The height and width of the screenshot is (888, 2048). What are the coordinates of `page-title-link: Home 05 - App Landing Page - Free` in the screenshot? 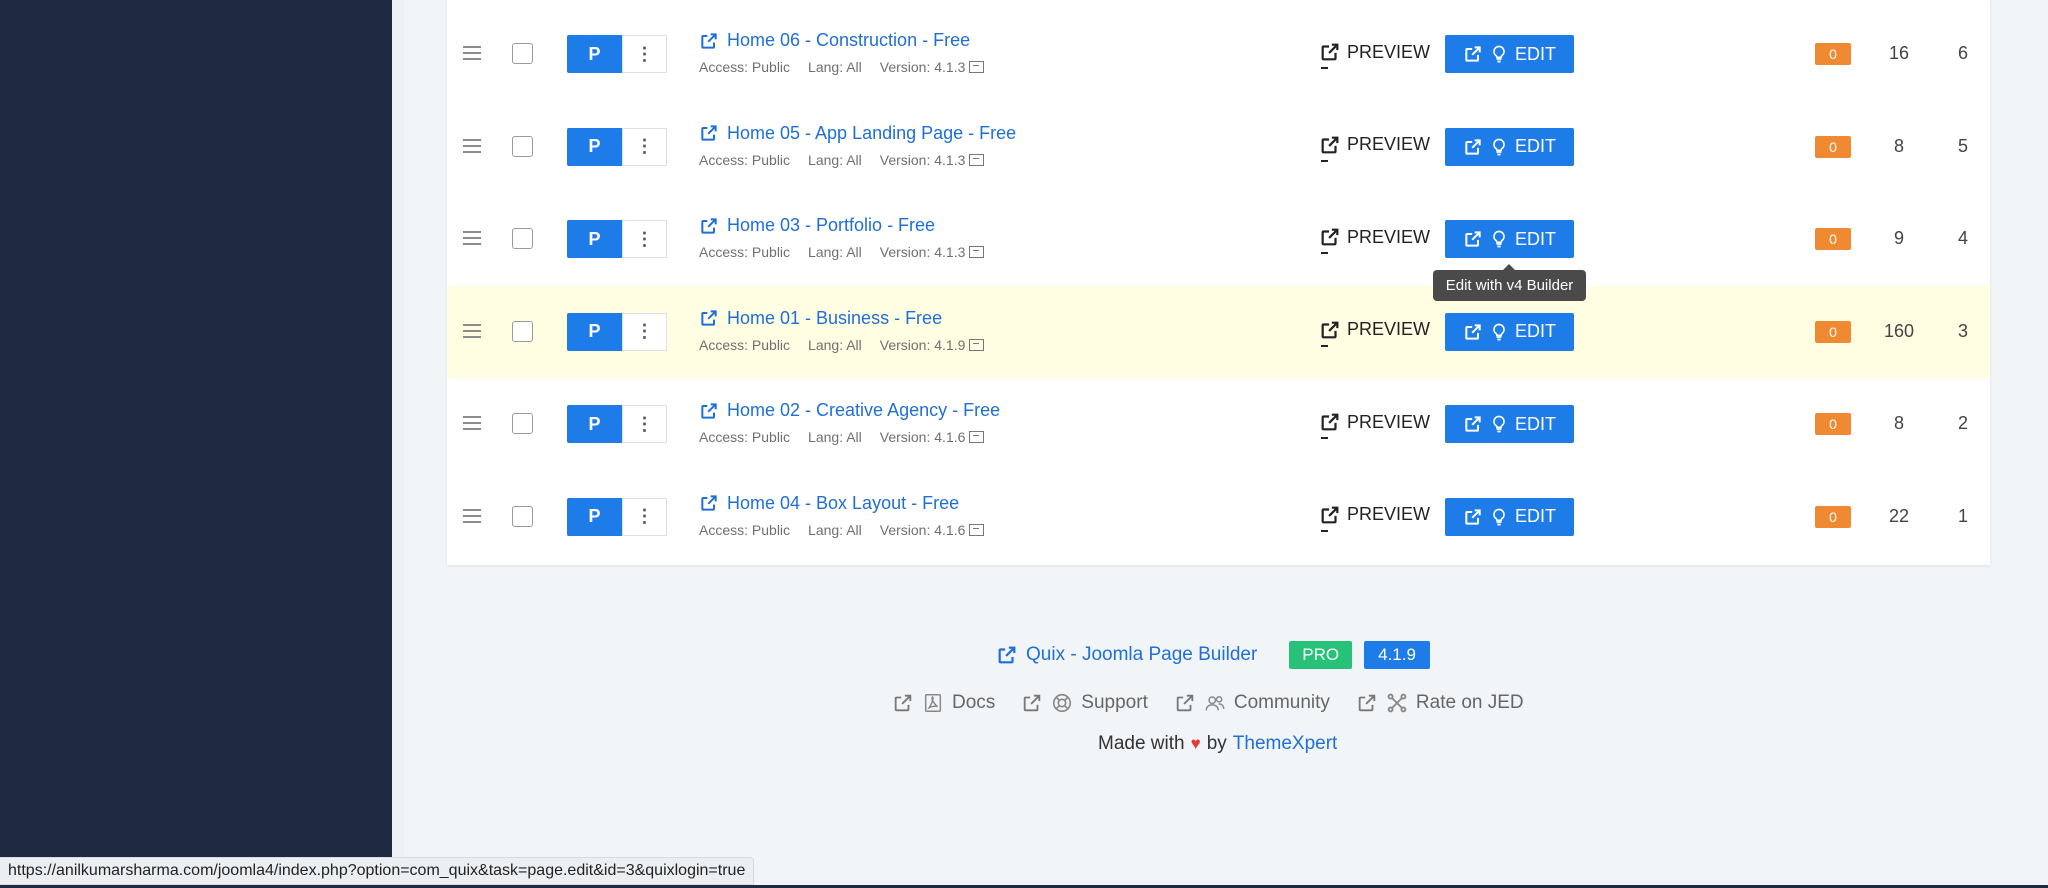 It's located at (857, 133).